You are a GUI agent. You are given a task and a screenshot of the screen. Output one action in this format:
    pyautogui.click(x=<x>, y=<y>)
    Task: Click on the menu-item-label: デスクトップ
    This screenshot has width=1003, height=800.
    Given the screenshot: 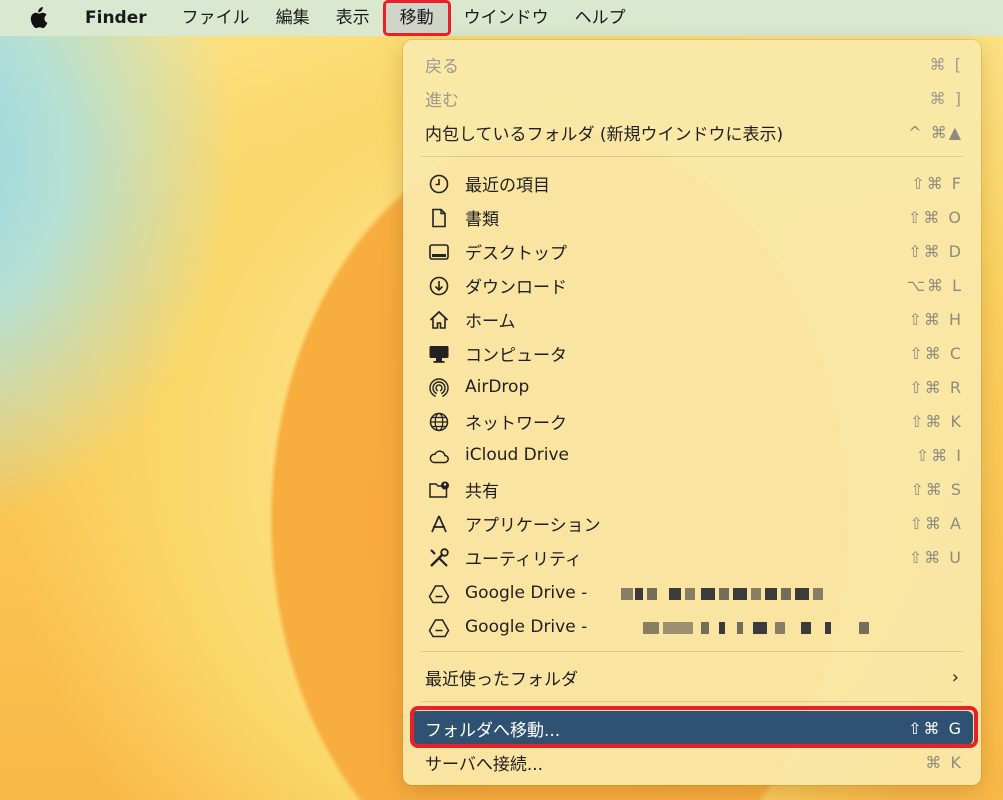 What is the action you would take?
    pyautogui.click(x=516, y=253)
    